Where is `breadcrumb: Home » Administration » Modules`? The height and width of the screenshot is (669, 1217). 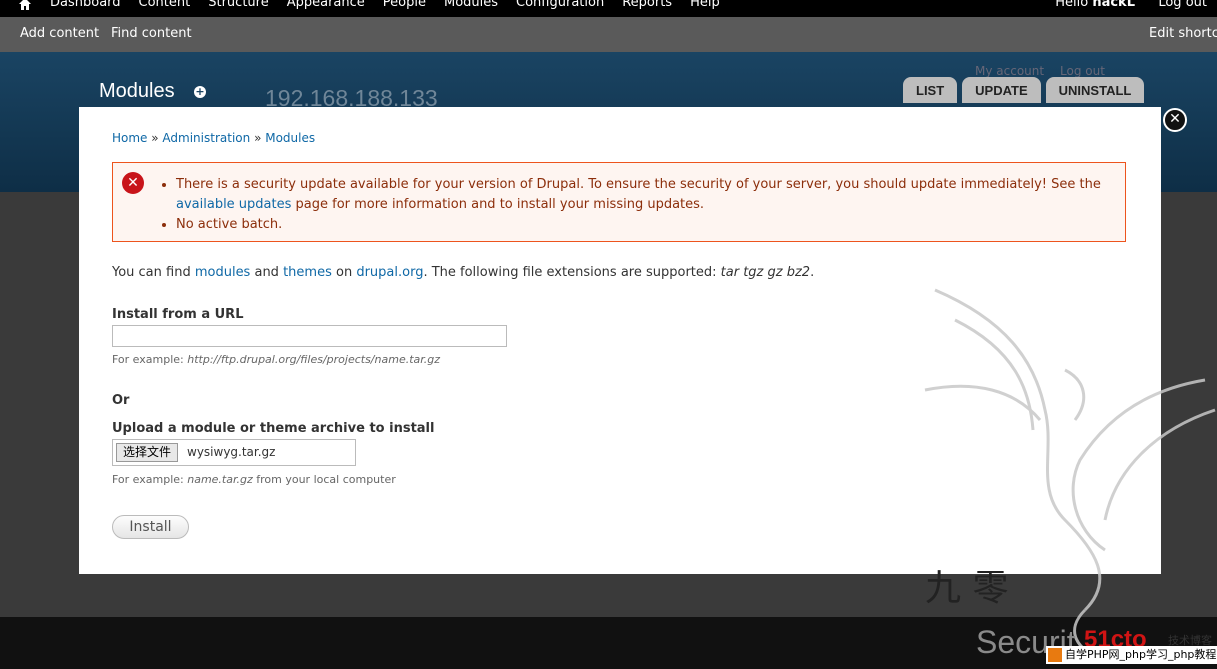
breadcrumb: Home » Administration » Modules is located at coordinates (213, 138).